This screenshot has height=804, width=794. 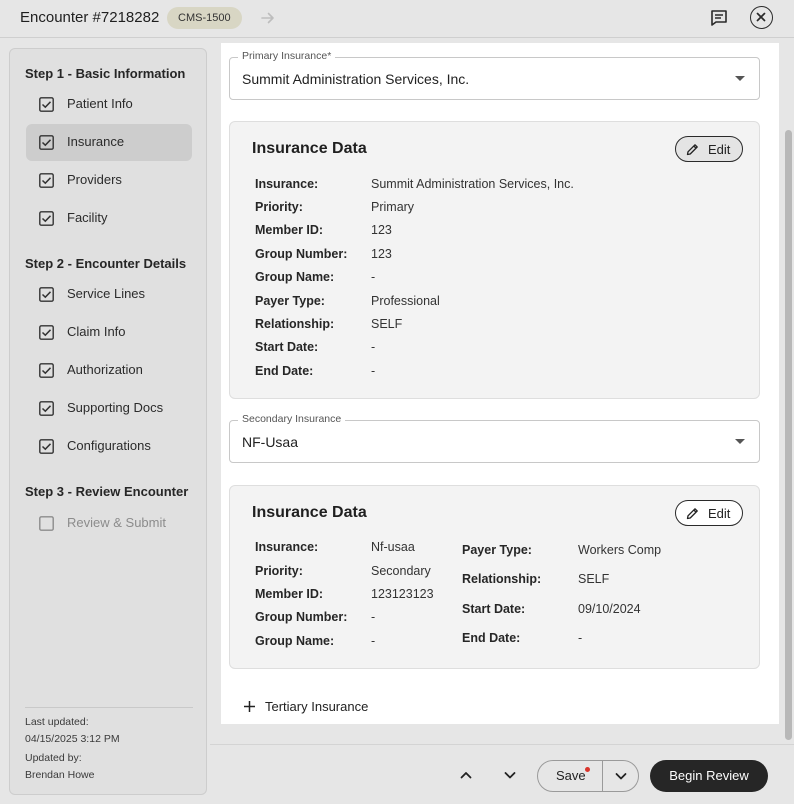 I want to click on header-bar: Encounter #7218282 CMS-1500, so click(x=397, y=19).